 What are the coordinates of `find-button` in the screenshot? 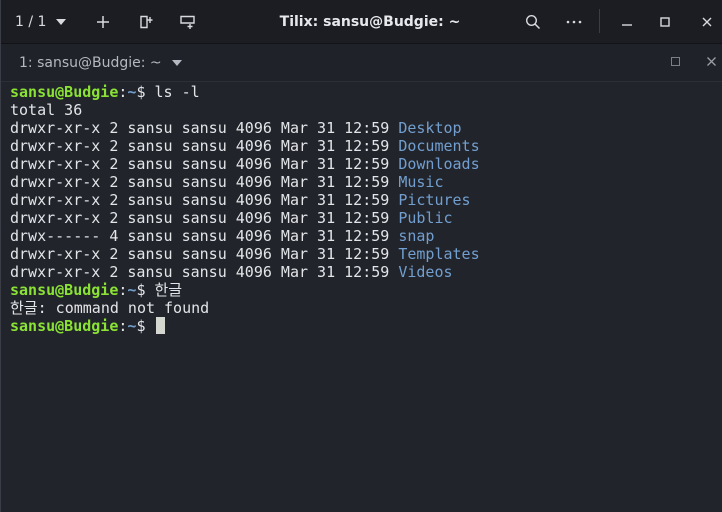 It's located at (533, 22).